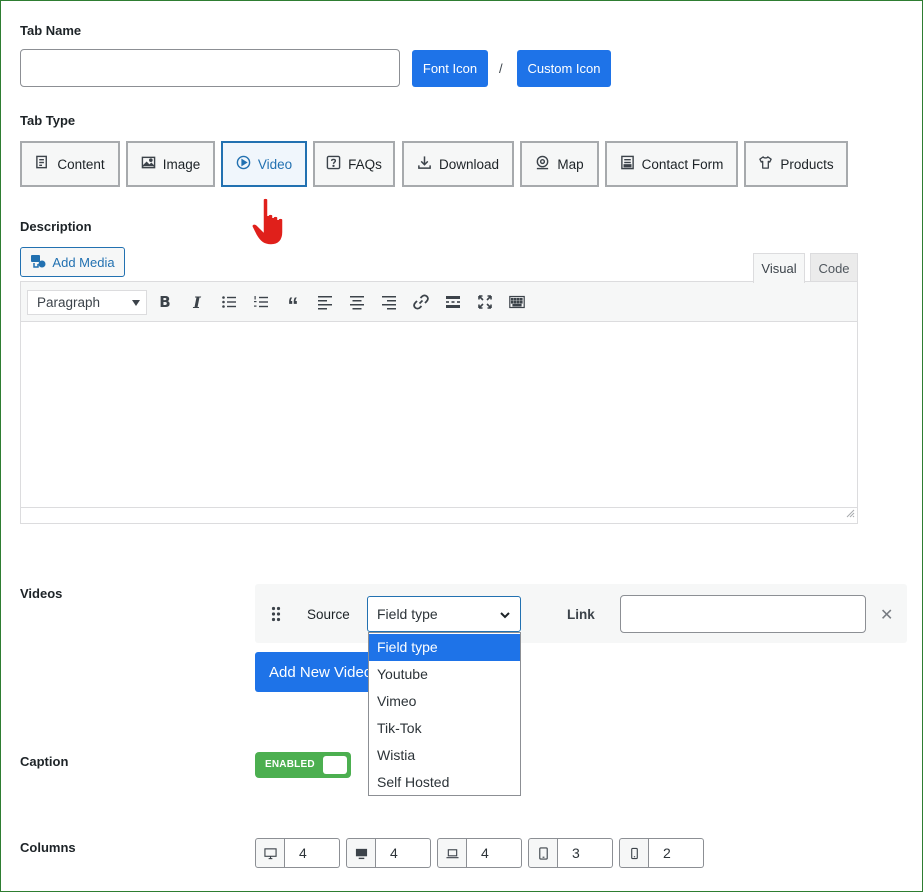 The height and width of the screenshot is (892, 923). I want to click on caption-label: Caption, so click(44, 761).